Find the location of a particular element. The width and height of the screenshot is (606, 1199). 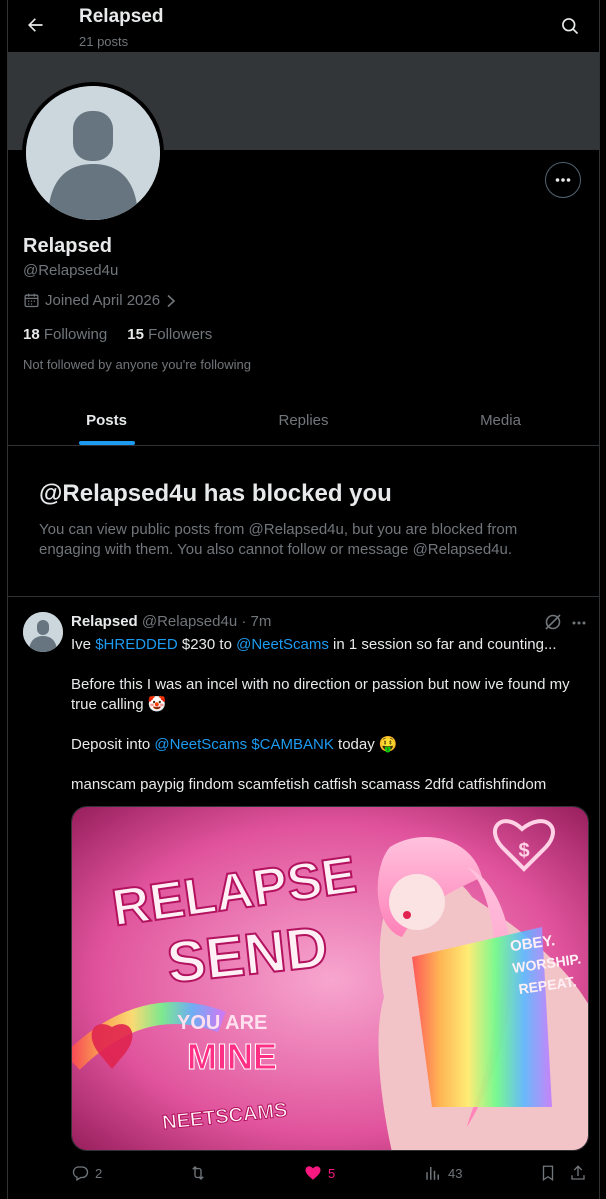

share-icon is located at coordinates (578, 1172).